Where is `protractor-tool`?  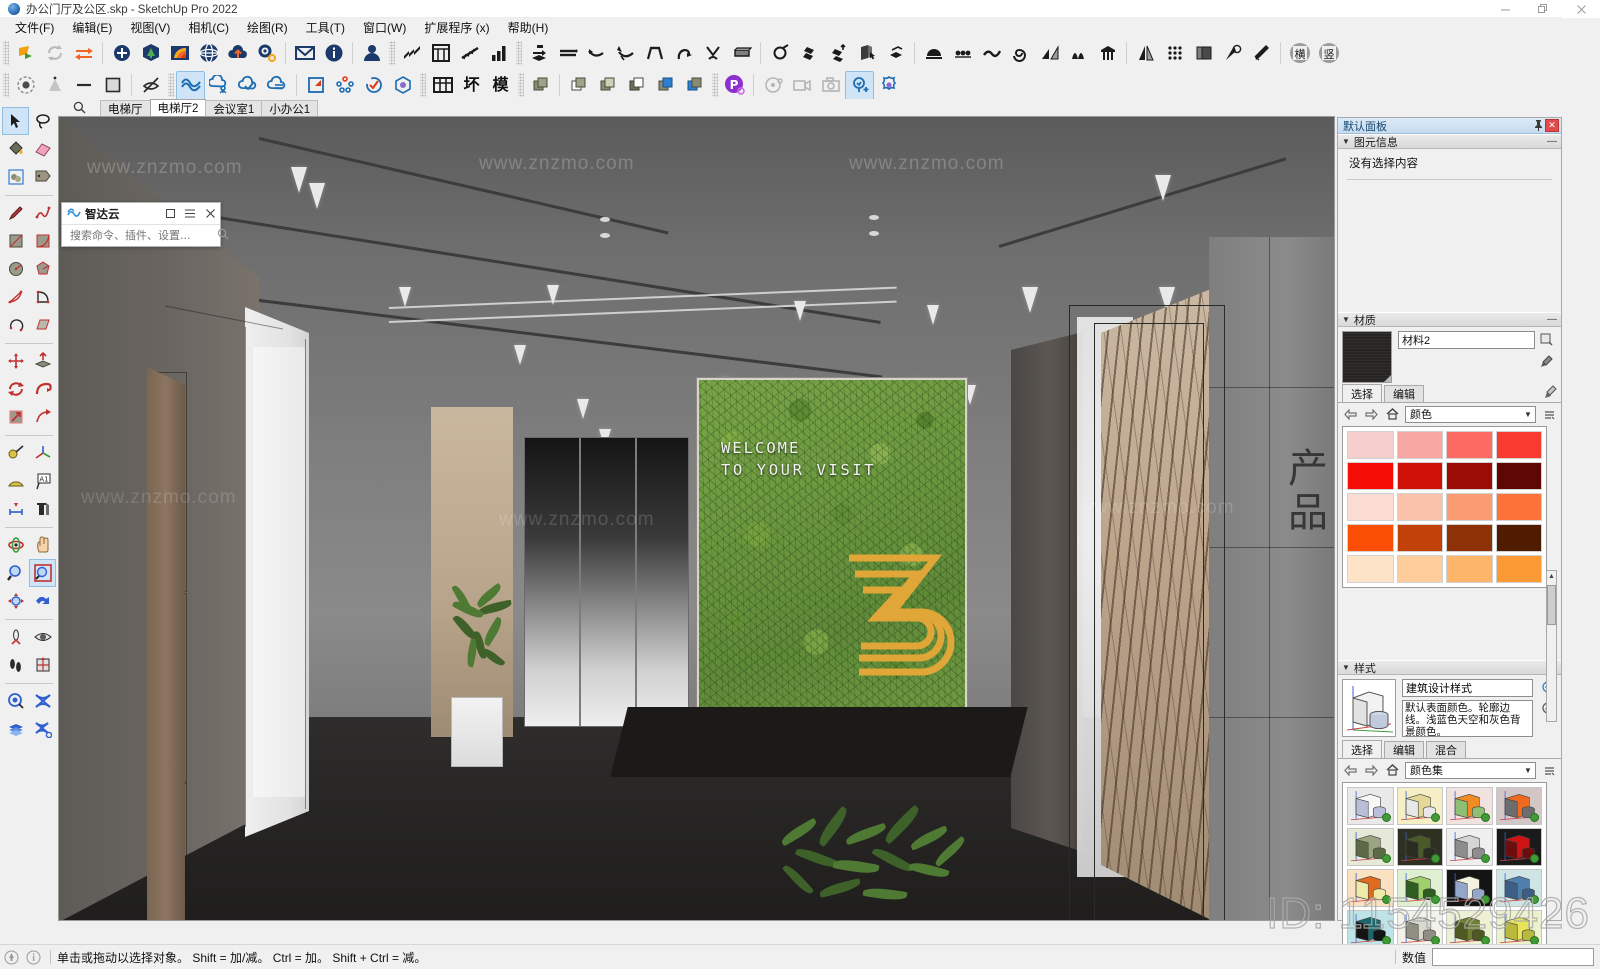
protractor-tool is located at coordinates (15, 481).